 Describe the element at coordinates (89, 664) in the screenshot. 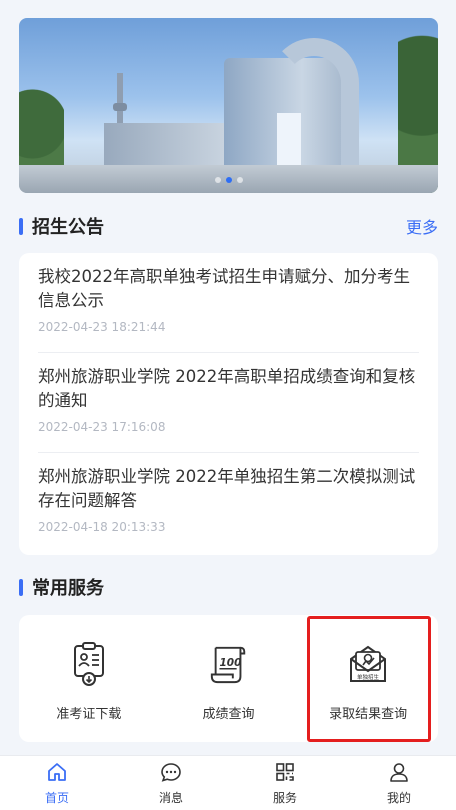

I see `admission-ticket-icon` at that location.